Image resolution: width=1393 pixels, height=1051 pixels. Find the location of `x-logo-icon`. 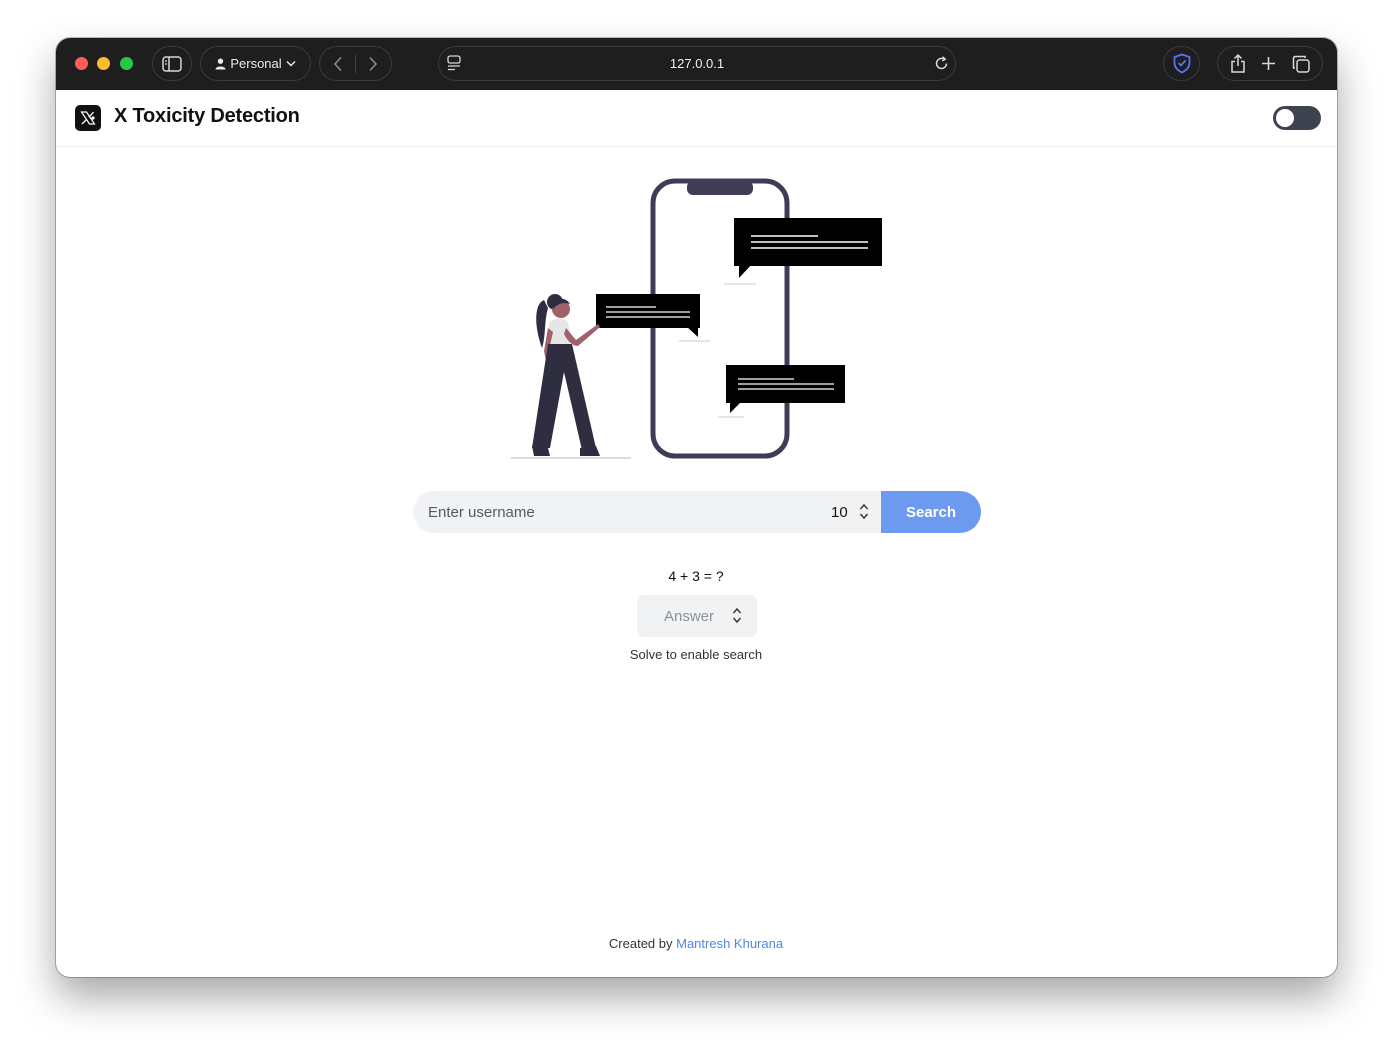

x-logo-icon is located at coordinates (88, 118).